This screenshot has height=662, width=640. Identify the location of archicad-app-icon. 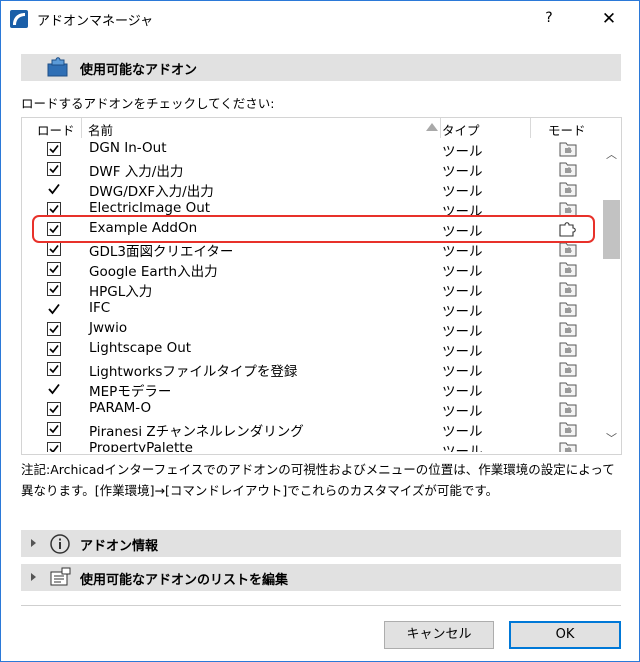
(19, 19).